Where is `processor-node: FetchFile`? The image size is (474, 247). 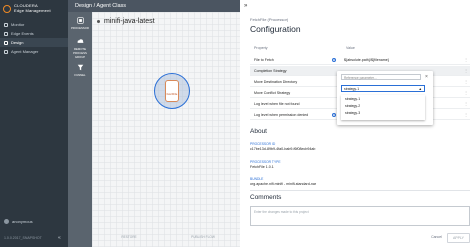 processor-node: FetchFile is located at coordinates (172, 91).